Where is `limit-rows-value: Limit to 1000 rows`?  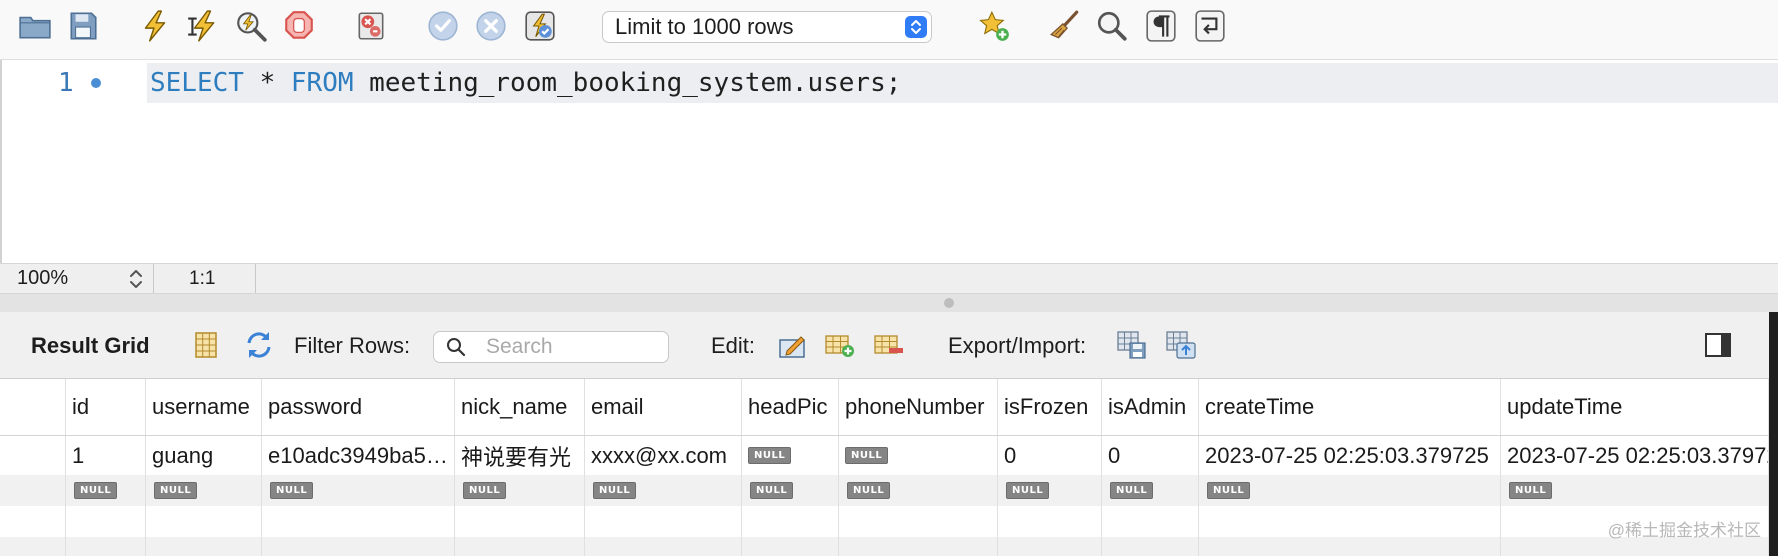
limit-rows-value: Limit to 1000 rows is located at coordinates (704, 26).